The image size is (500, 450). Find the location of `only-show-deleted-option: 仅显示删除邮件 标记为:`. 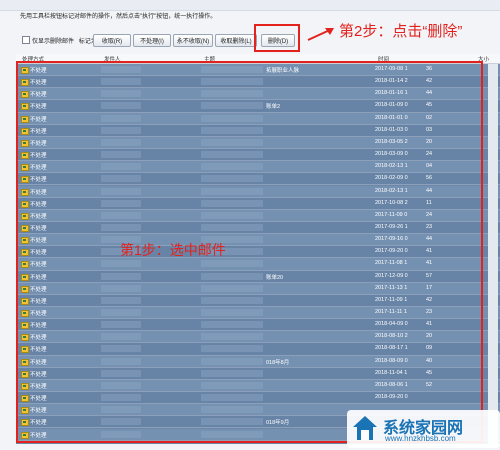

only-show-deleted-option: 仅显示删除邮件 标记为: is located at coordinates (60, 40).